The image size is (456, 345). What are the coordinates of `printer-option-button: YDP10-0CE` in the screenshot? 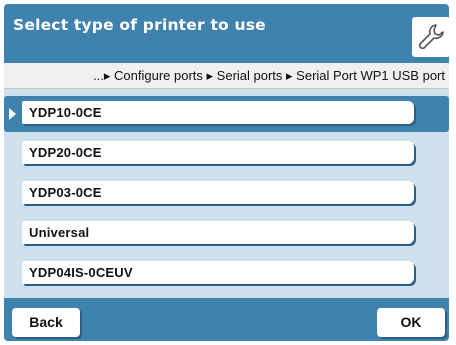 It's located at (218, 112).